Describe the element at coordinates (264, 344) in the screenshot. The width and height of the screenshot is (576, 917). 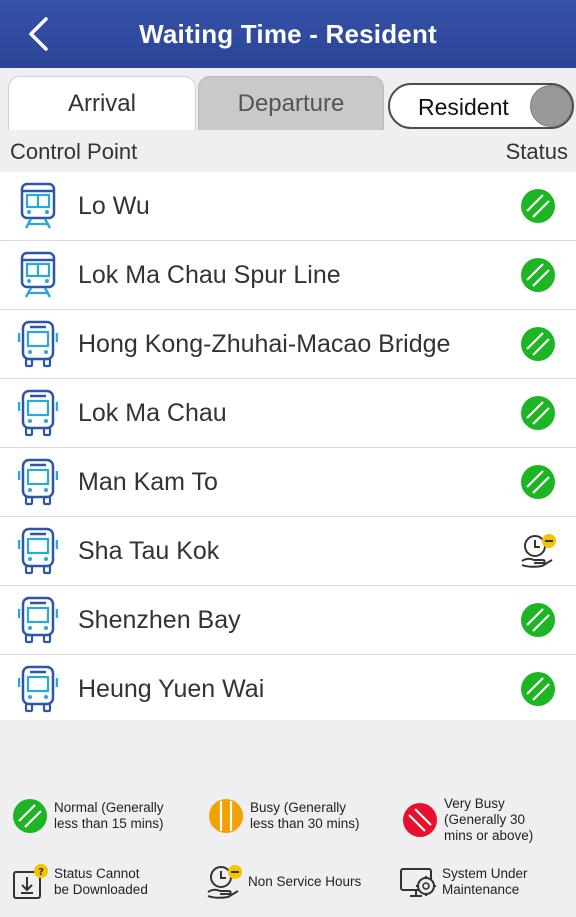
I see `control-point-name: Hong Kong-Zhuhai-Macao Bridge` at that location.